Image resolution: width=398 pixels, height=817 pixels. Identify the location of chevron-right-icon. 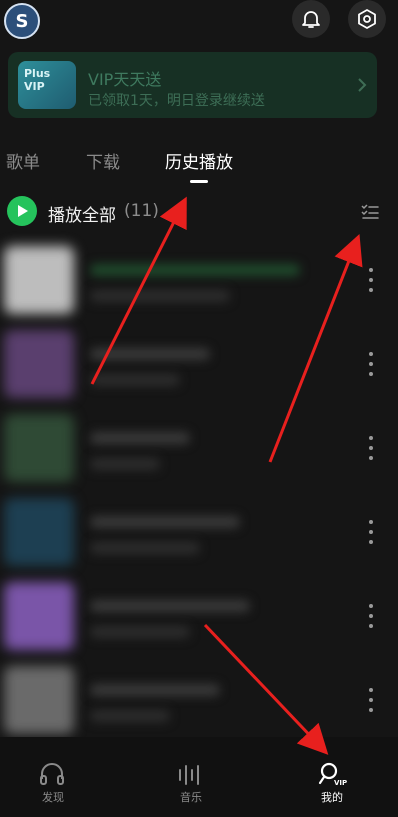
(362, 87).